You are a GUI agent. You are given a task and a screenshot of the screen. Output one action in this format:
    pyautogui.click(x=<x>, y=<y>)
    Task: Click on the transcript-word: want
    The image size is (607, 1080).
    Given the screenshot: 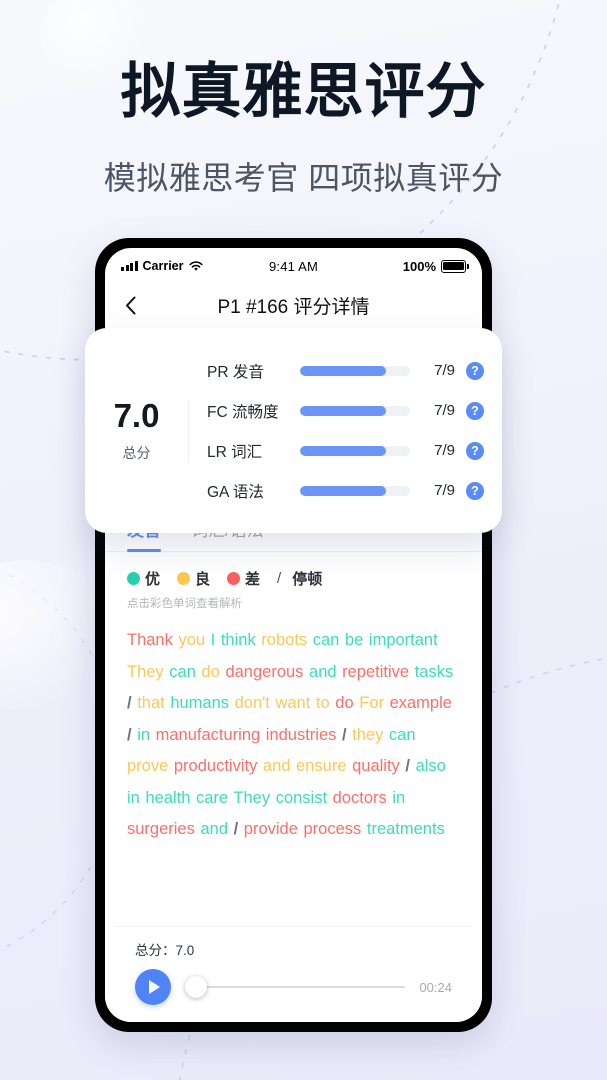 What is the action you would take?
    pyautogui.click(x=292, y=703)
    